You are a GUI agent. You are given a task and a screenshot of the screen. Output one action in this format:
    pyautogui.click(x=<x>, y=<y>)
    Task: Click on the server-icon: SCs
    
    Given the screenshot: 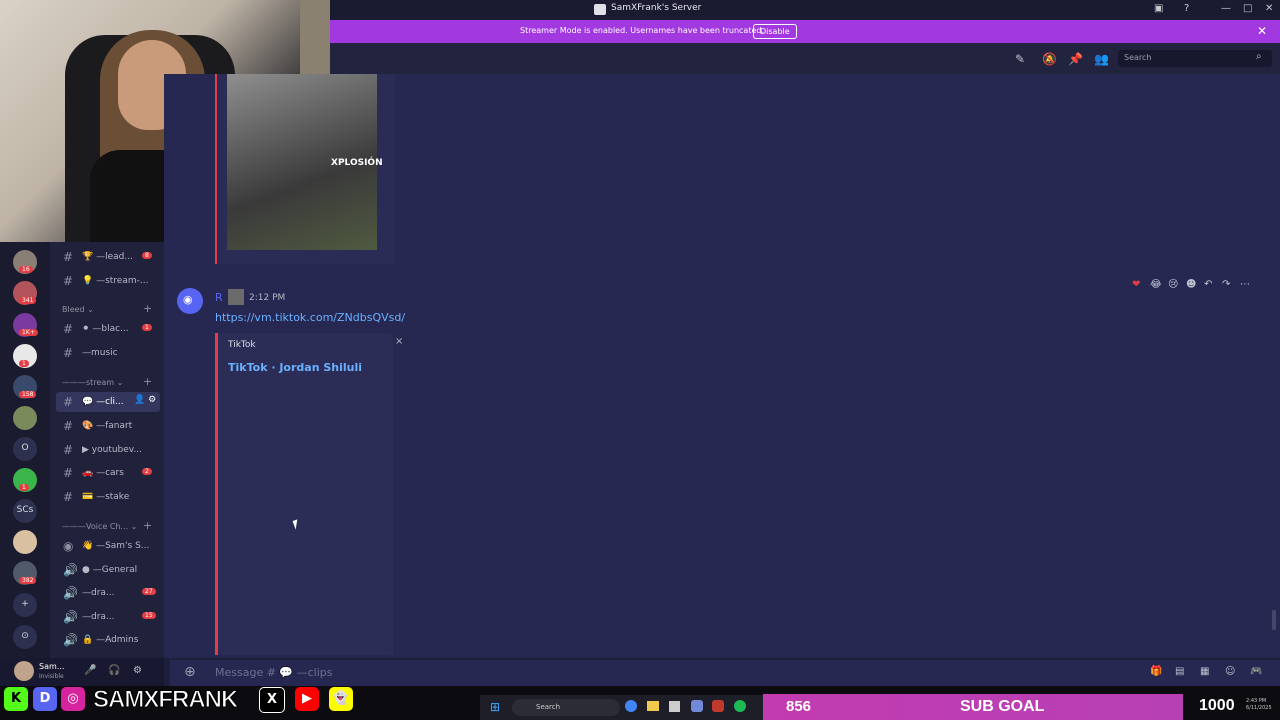 What is the action you would take?
    pyautogui.click(x=25, y=511)
    